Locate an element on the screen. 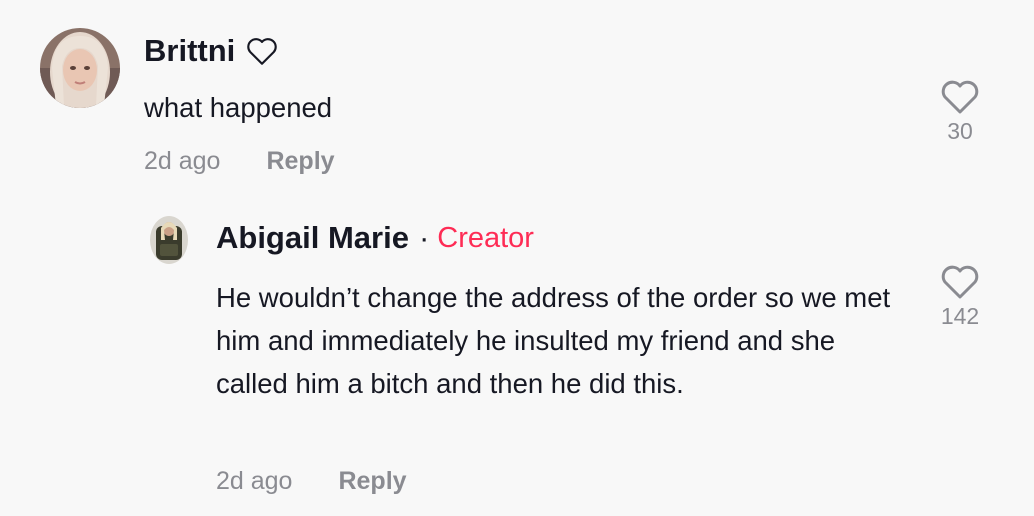  reply-meta: 2d ago Reply is located at coordinates (311, 481).